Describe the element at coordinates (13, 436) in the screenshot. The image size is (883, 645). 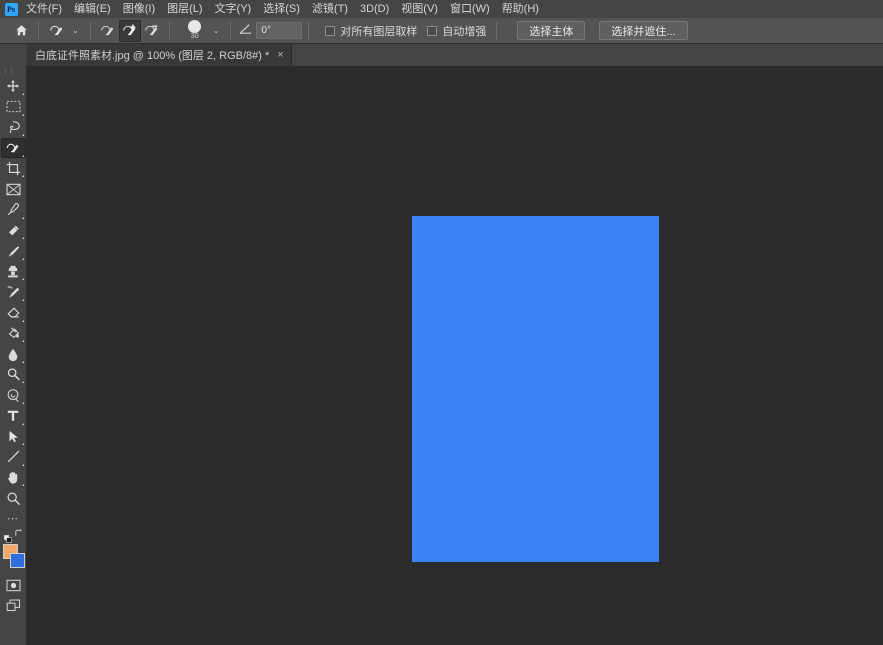
I see `path-selection-tool` at that location.